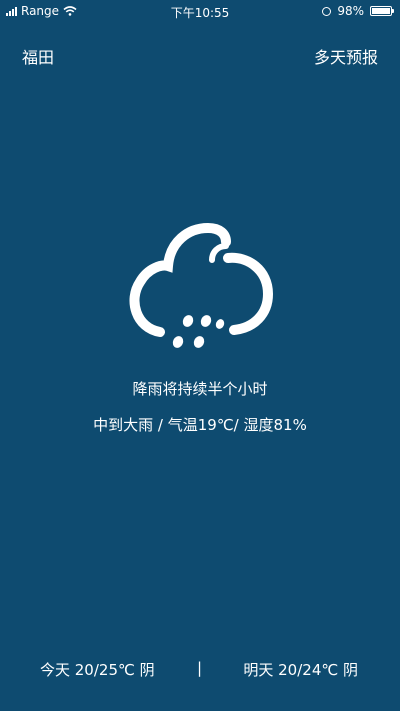  What do you see at coordinates (200, 425) in the screenshot?
I see `weather-detail-text: 中到大雨 / 气温19℃/ 湿度81%` at bounding box center [200, 425].